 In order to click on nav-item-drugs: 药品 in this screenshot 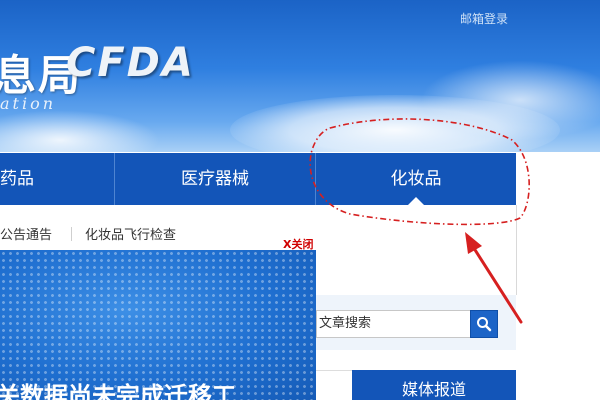, I will do `click(57, 179)`.